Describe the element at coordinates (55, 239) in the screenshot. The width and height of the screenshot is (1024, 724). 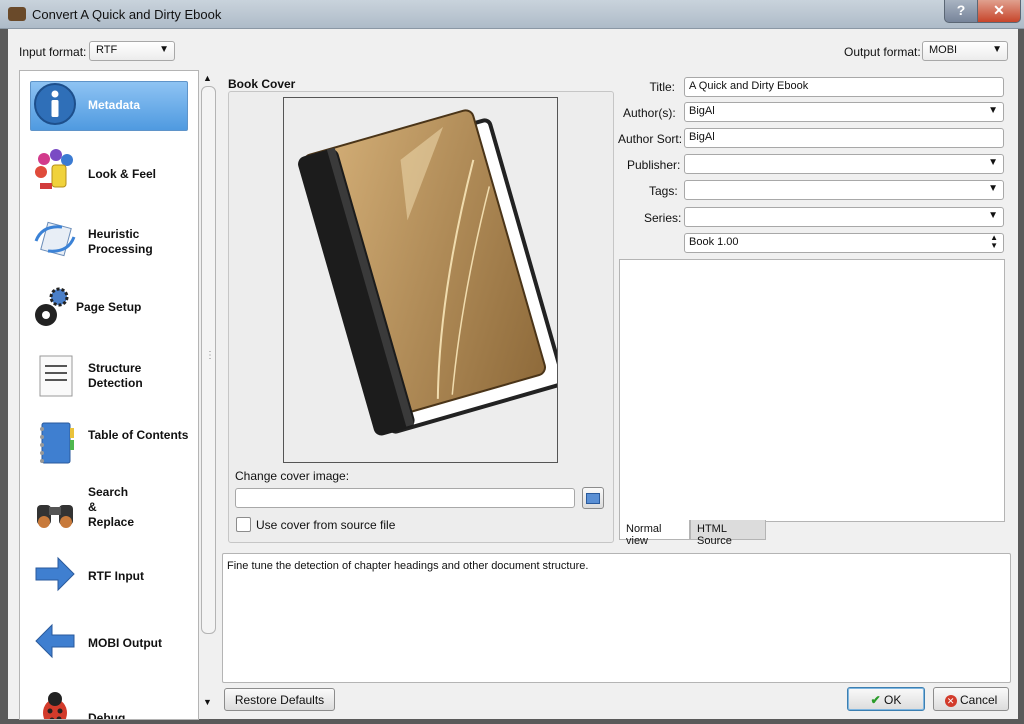
I see `heuristic-icon` at that location.